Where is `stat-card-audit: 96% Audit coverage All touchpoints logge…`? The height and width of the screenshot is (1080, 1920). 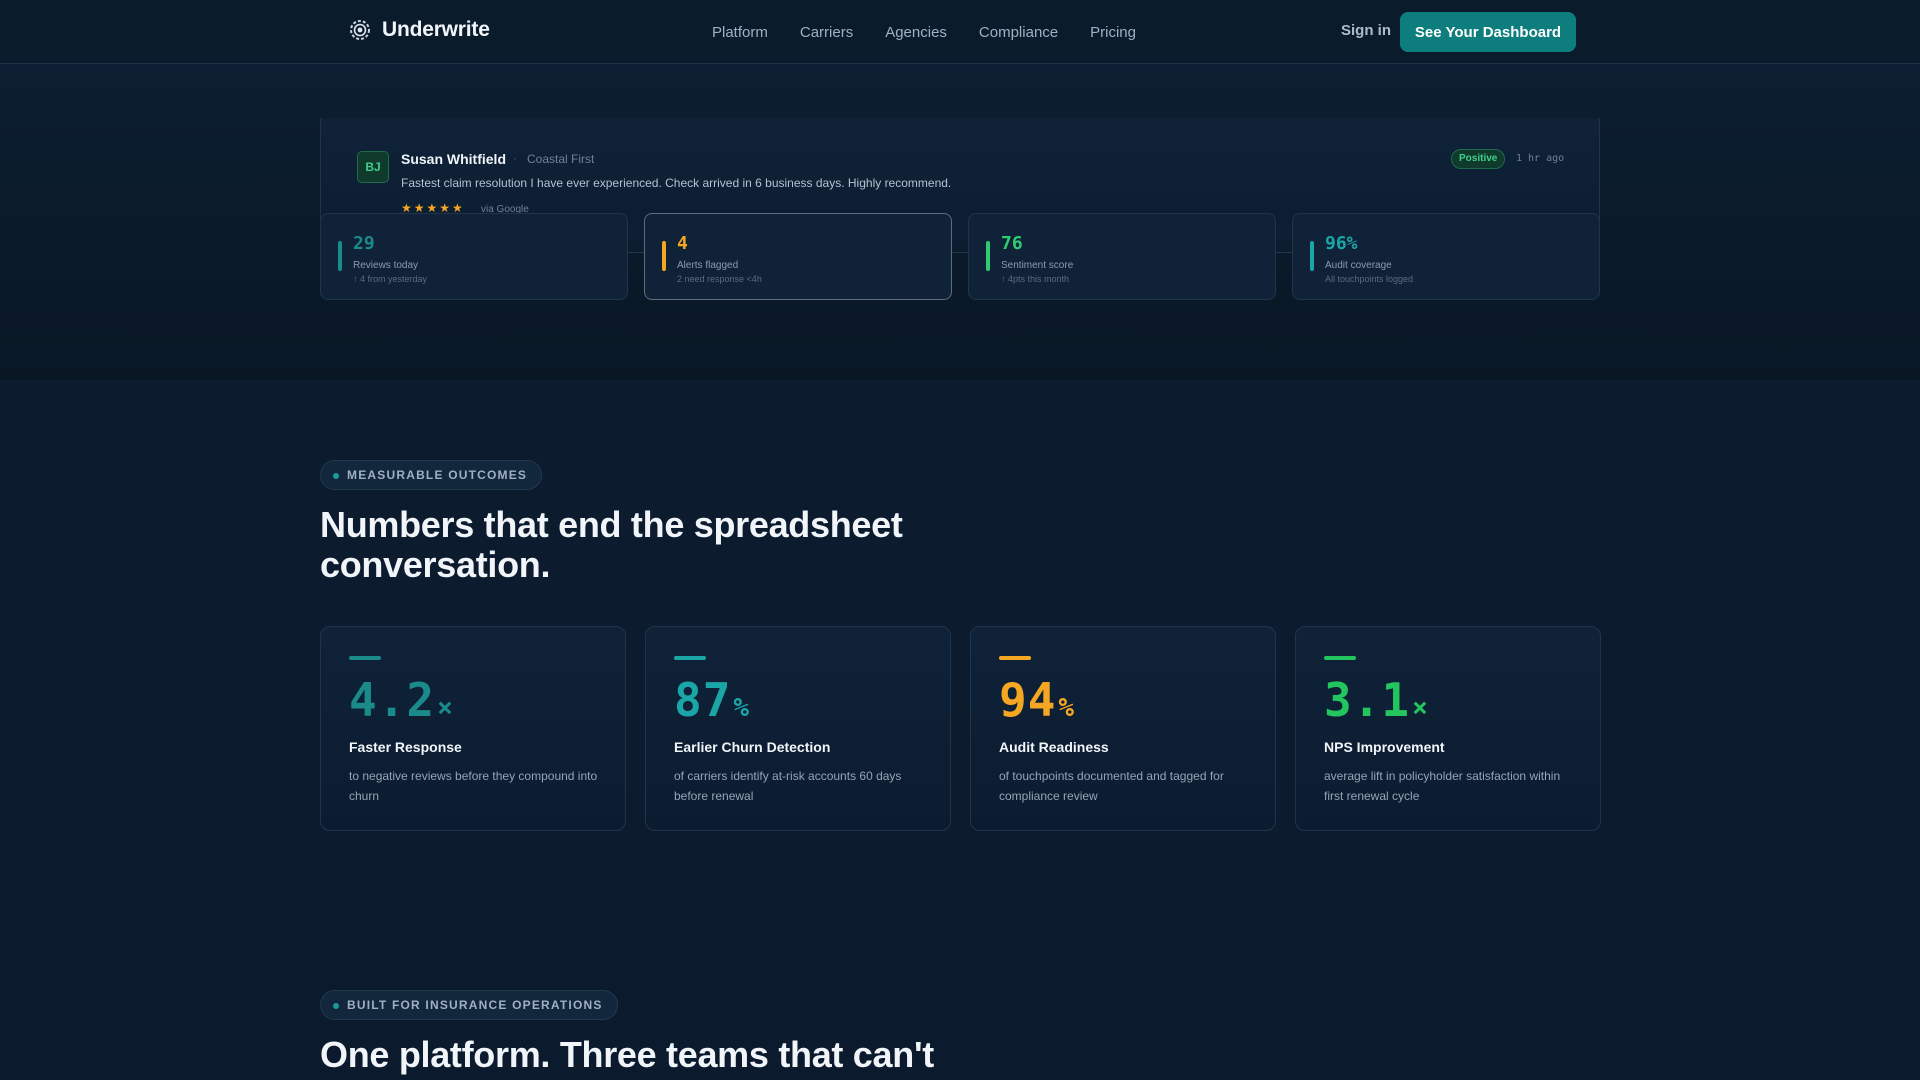 stat-card-audit: 96% Audit coverage All touchpoints logge… is located at coordinates (1446, 256).